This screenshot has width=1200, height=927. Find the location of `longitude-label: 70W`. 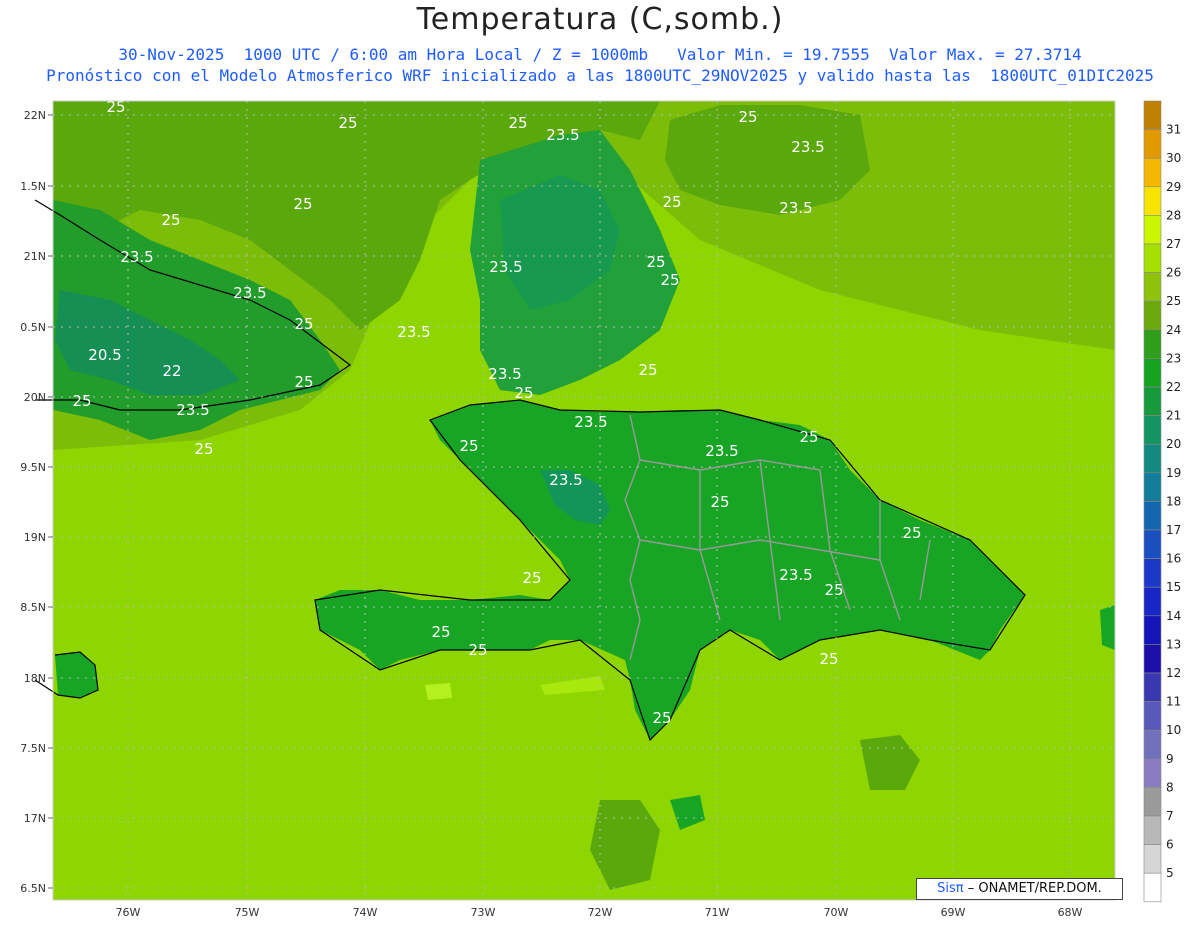

longitude-label: 70W is located at coordinates (836, 912).